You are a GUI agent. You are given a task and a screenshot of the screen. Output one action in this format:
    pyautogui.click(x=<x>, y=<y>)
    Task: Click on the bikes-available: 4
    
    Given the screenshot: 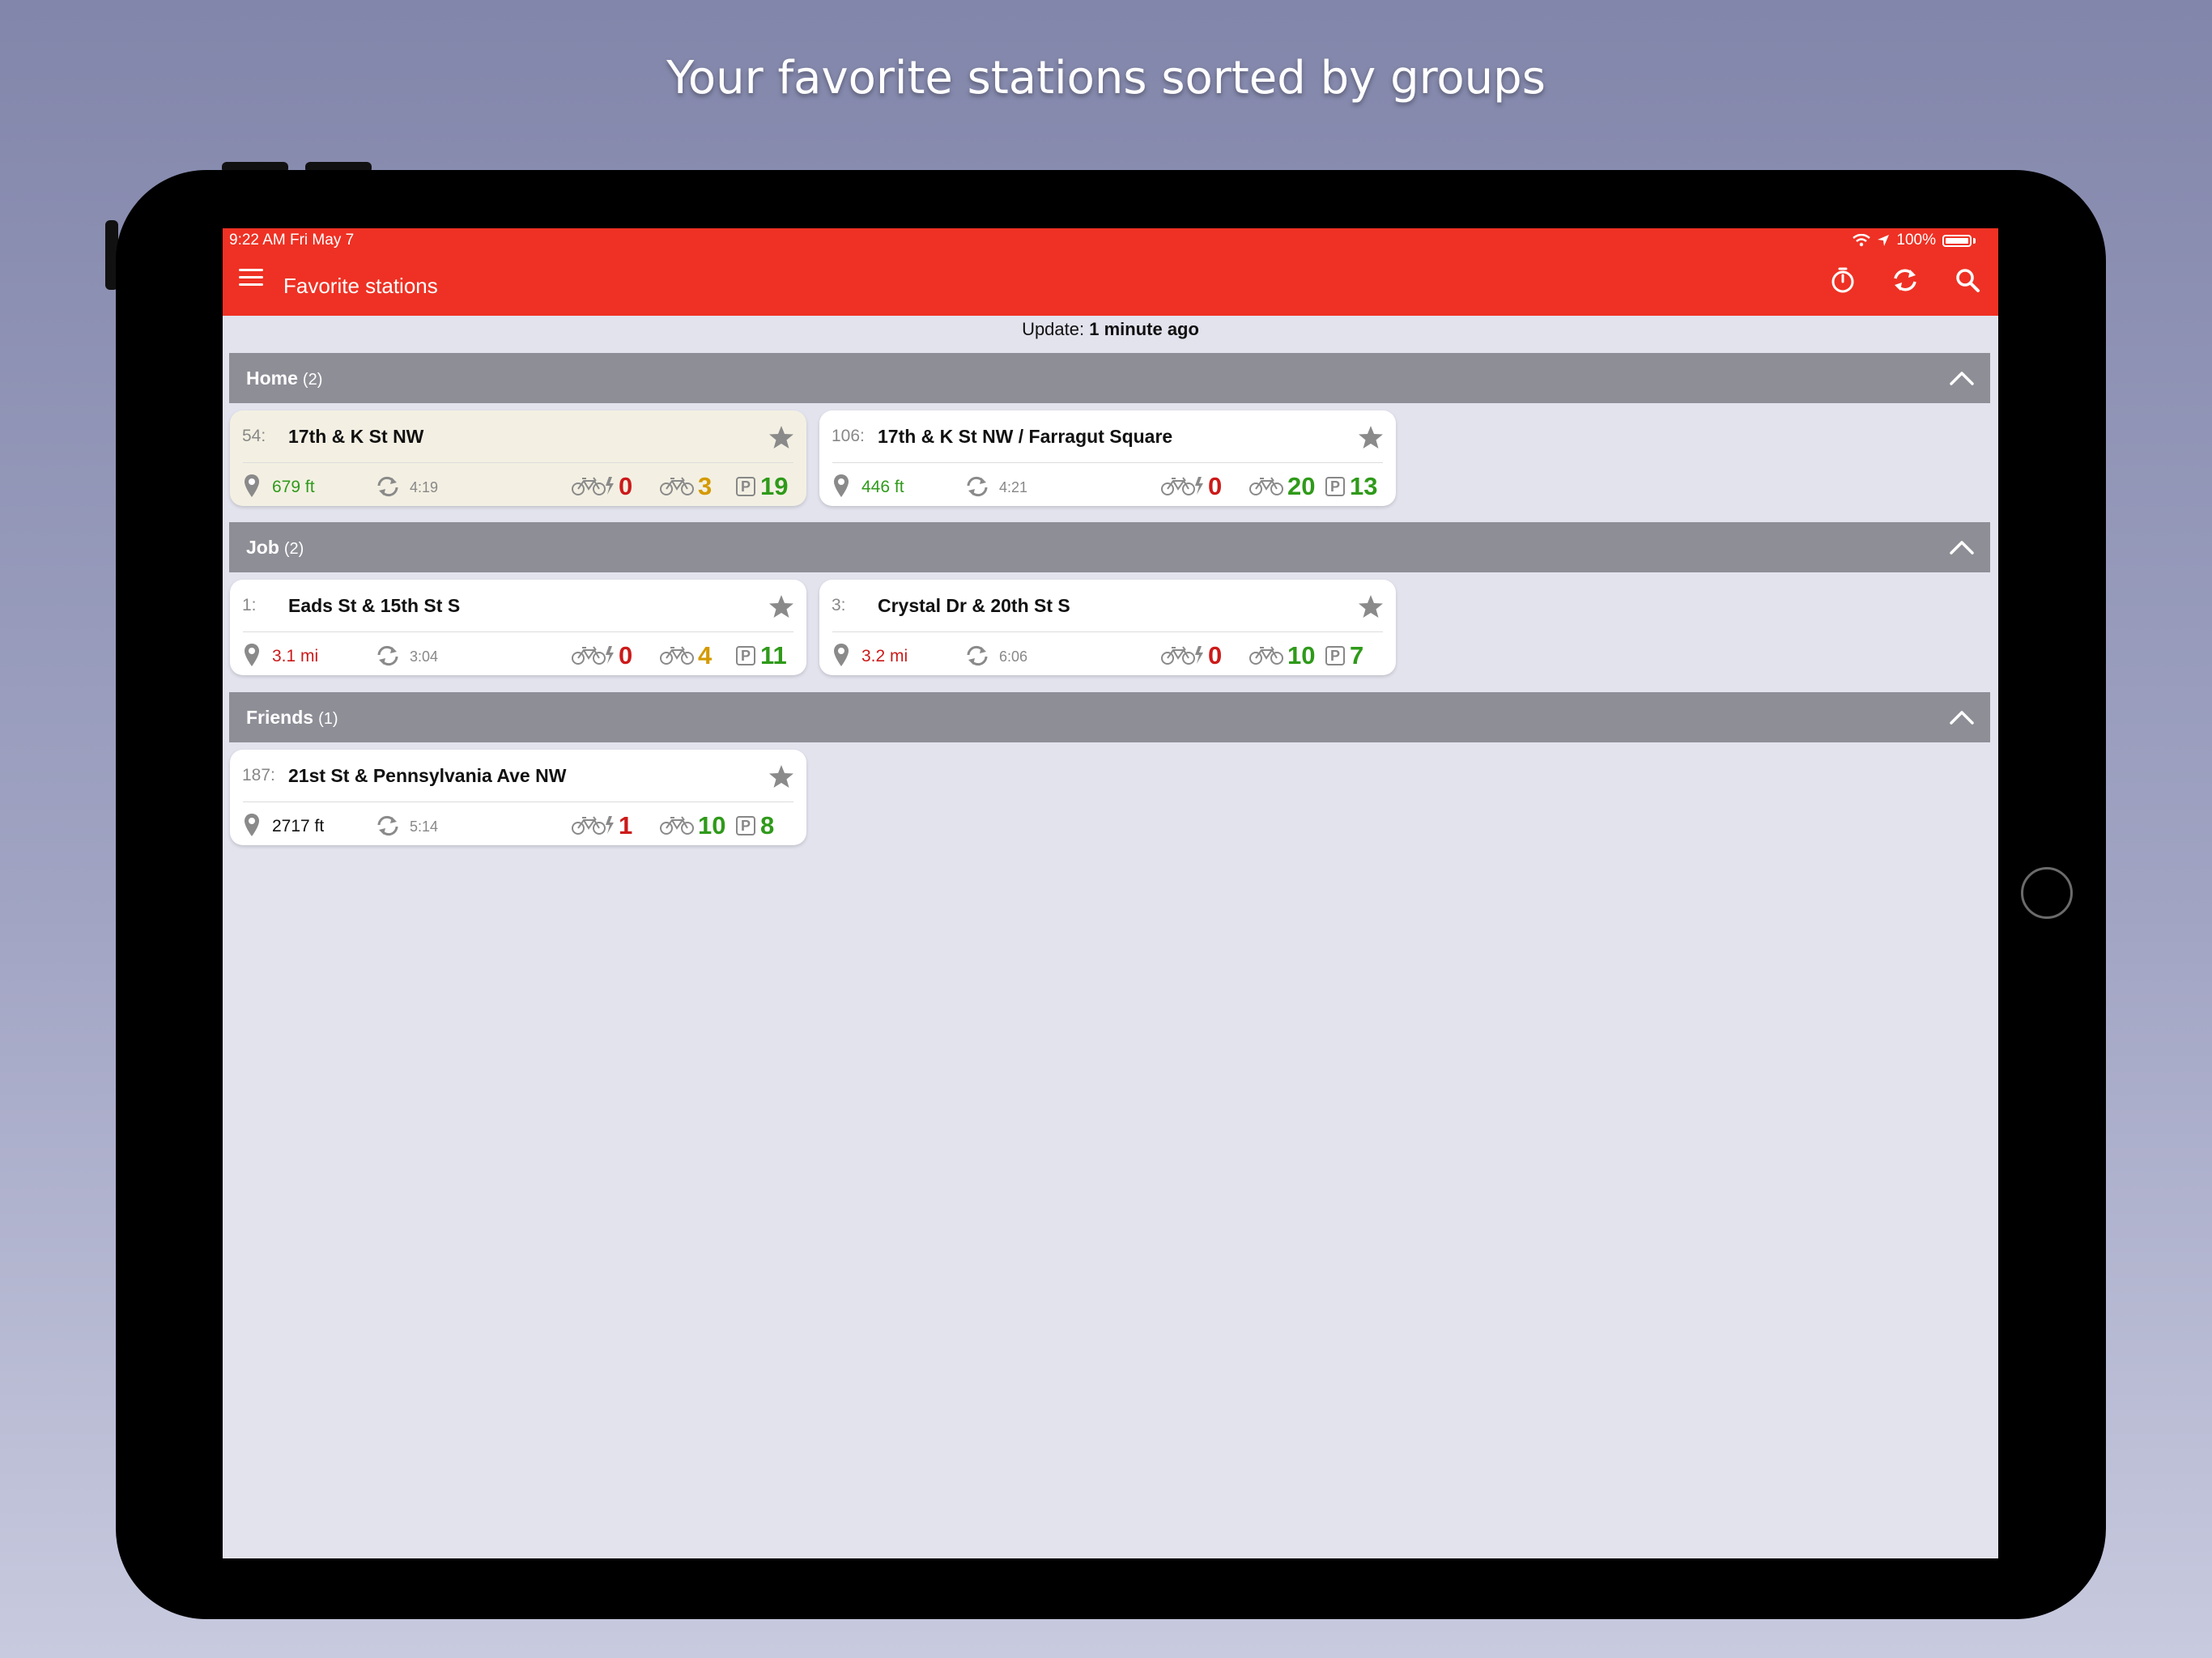 What is the action you would take?
    pyautogui.click(x=706, y=655)
    